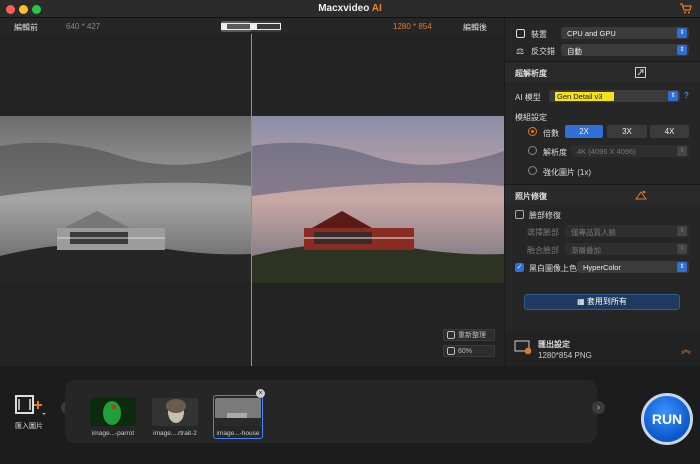 The height and width of the screenshot is (464, 700). What do you see at coordinates (602, 267) in the screenshot?
I see `colorize-value: HyperColor` at bounding box center [602, 267].